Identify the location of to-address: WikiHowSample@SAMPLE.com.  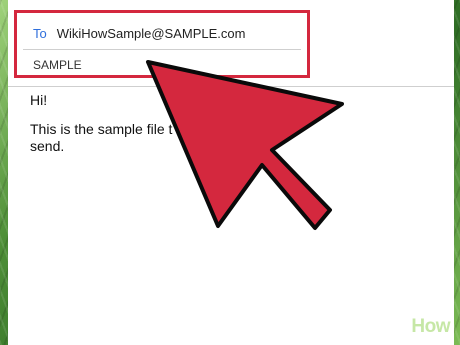
(151, 33).